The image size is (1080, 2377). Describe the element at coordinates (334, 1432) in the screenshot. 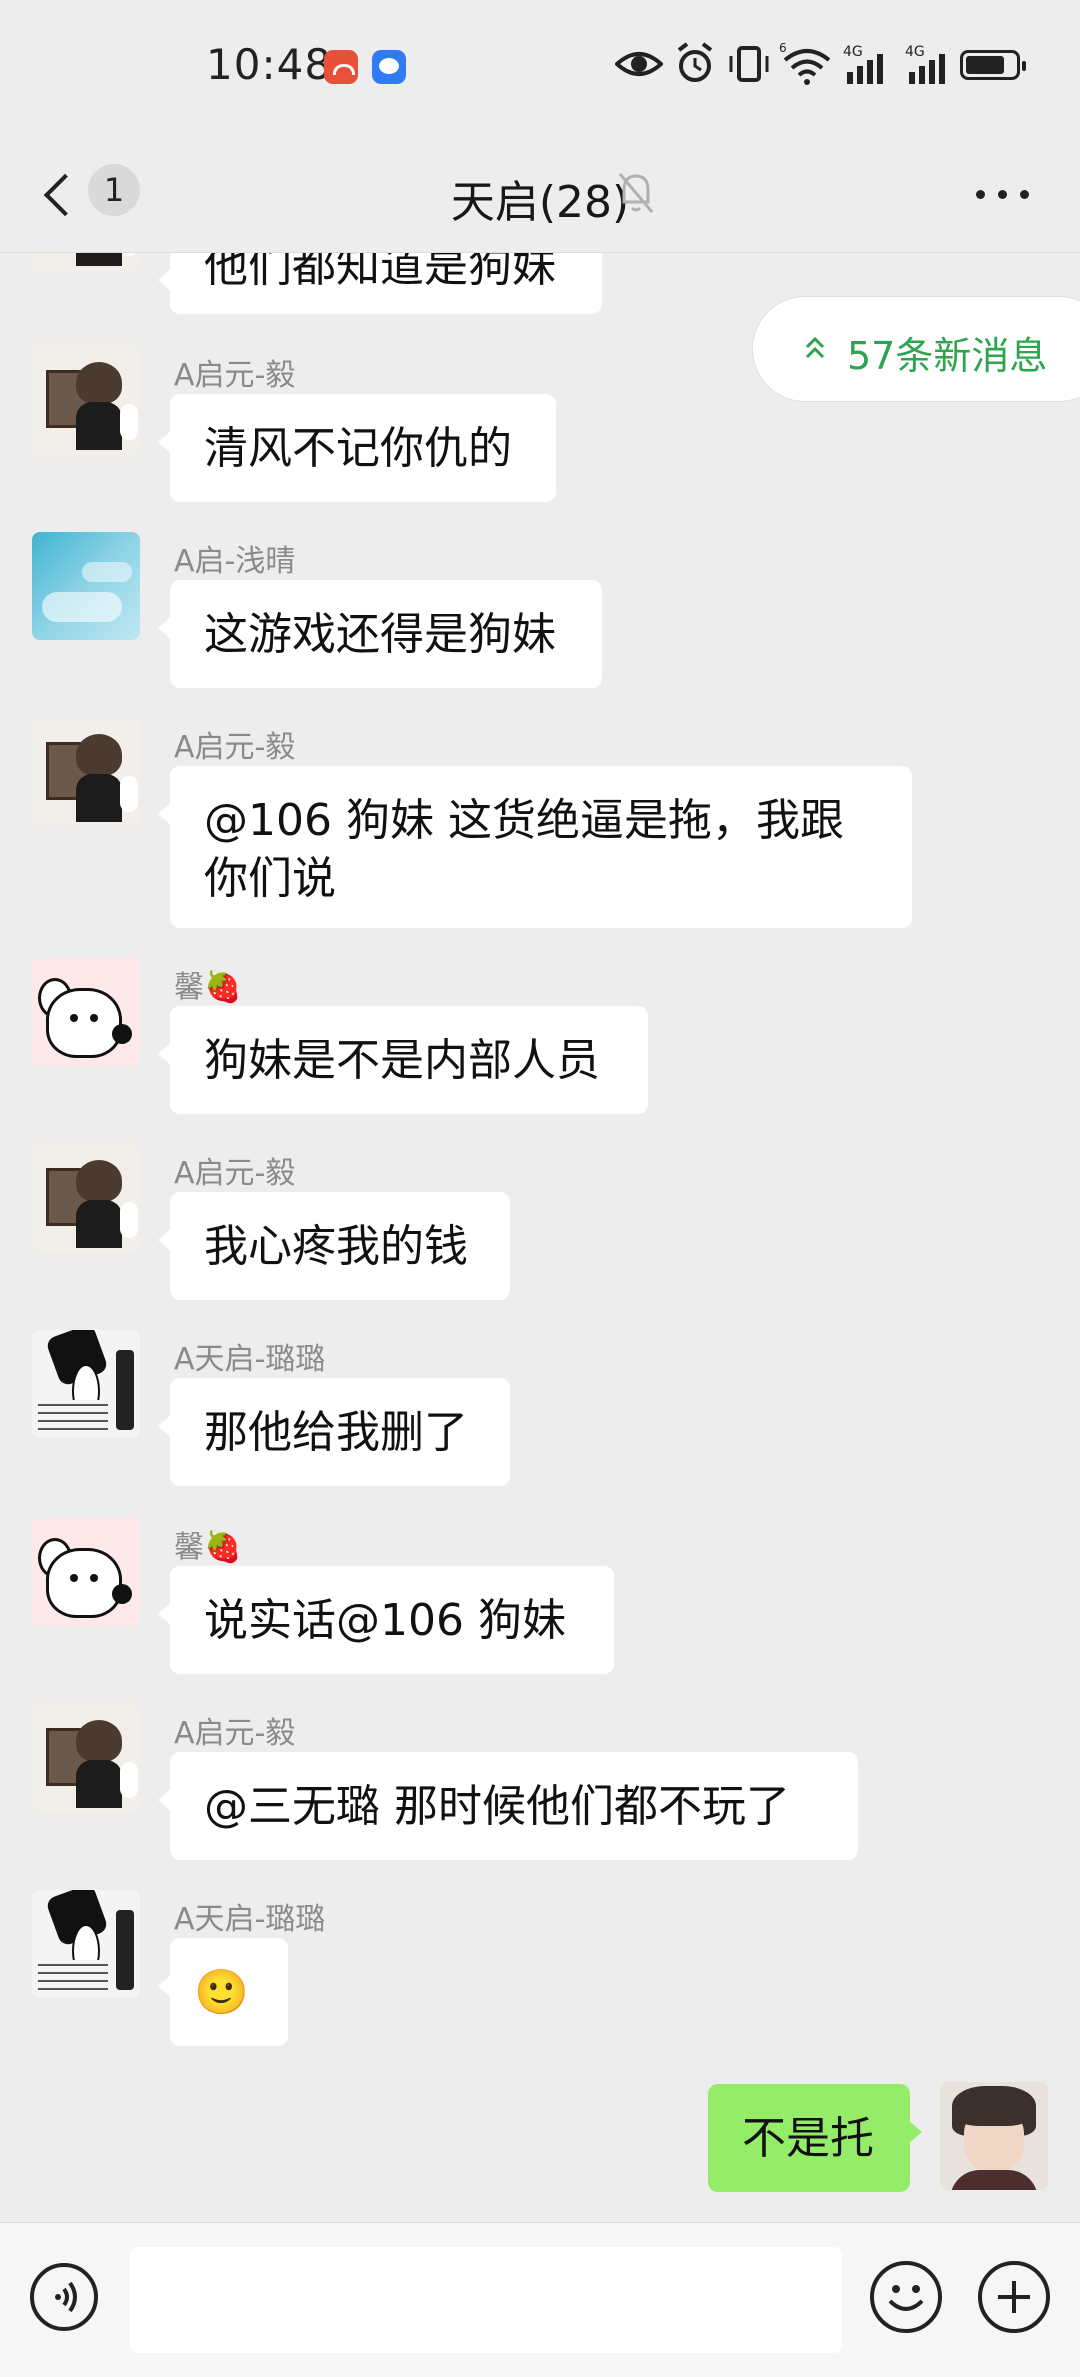

I see `message-bubble: 那他给我删了` at that location.